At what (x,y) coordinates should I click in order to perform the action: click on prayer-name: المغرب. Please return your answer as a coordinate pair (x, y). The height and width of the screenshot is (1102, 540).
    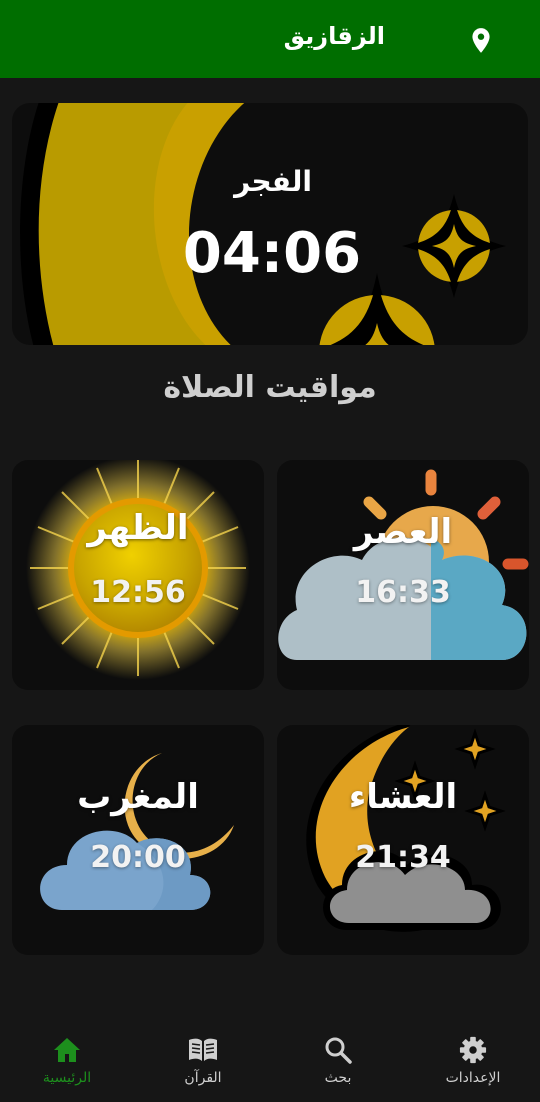
    Looking at the image, I should click on (138, 797).